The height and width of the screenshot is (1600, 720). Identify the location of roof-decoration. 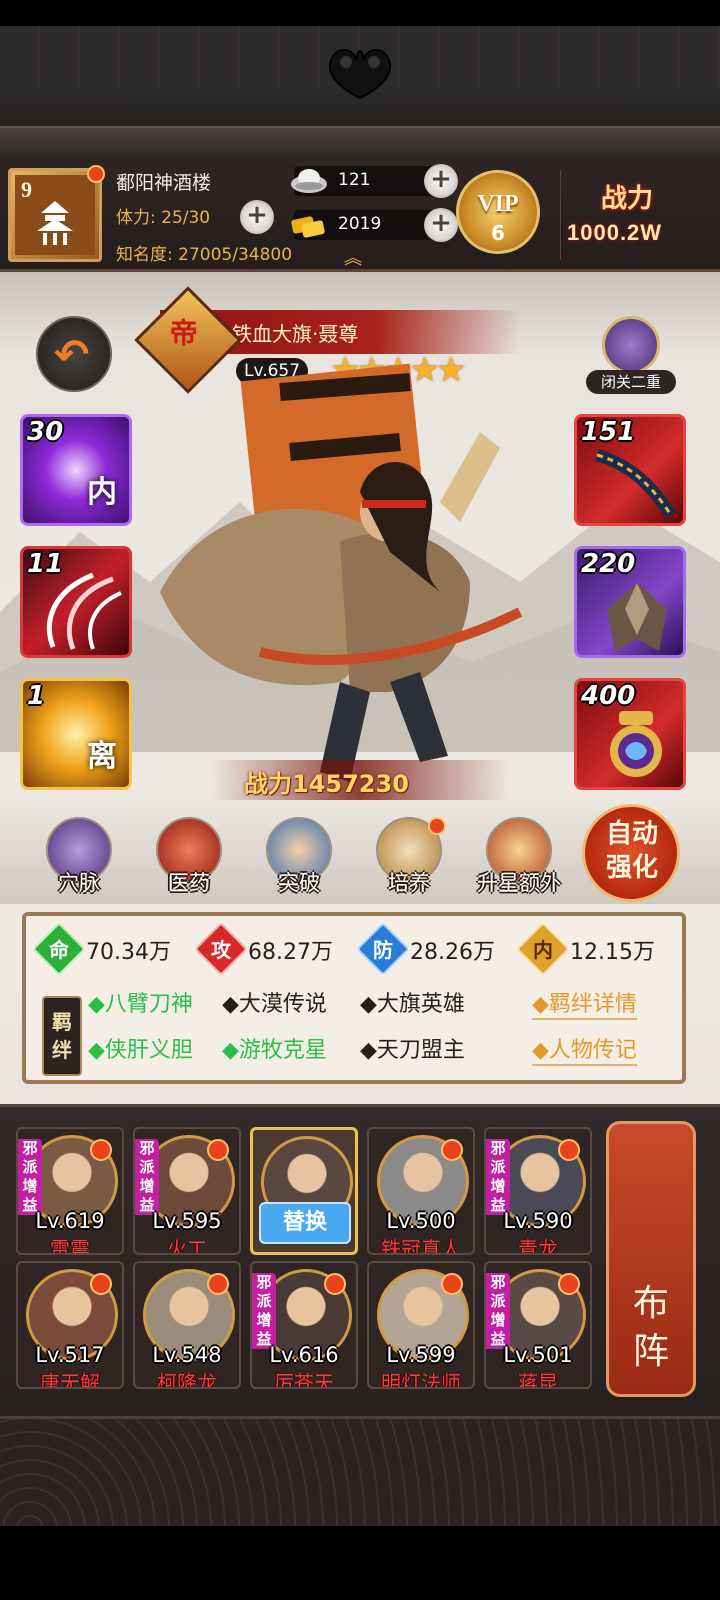
(360, 92).